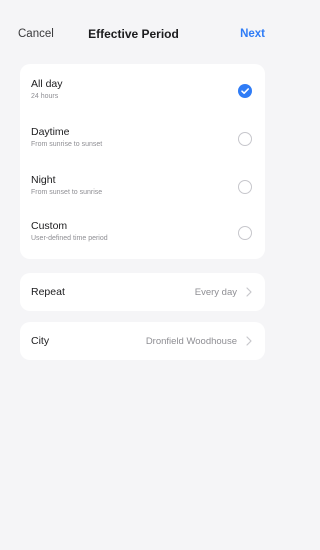  What do you see at coordinates (50, 132) in the screenshot?
I see `option-label: Daytime` at bounding box center [50, 132].